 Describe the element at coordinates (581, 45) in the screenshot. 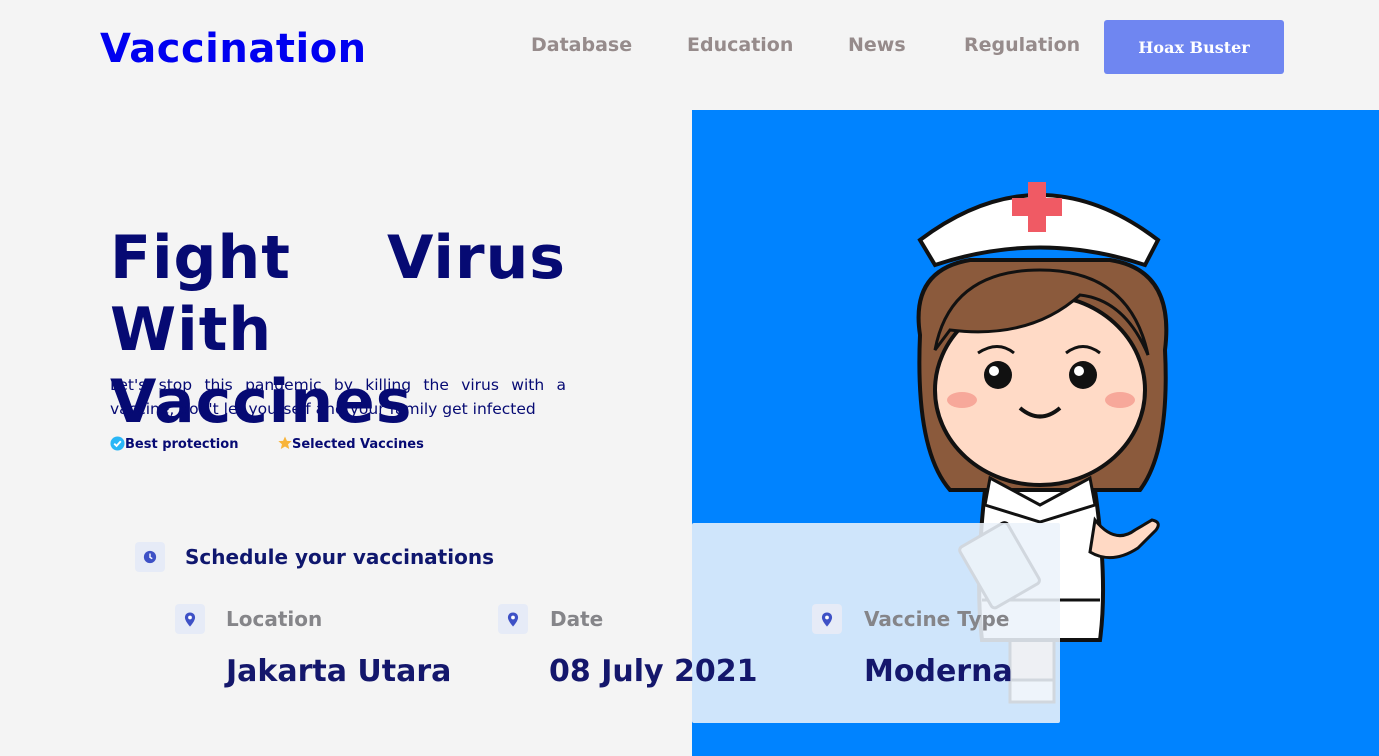

I see `nav-database: Database` at that location.